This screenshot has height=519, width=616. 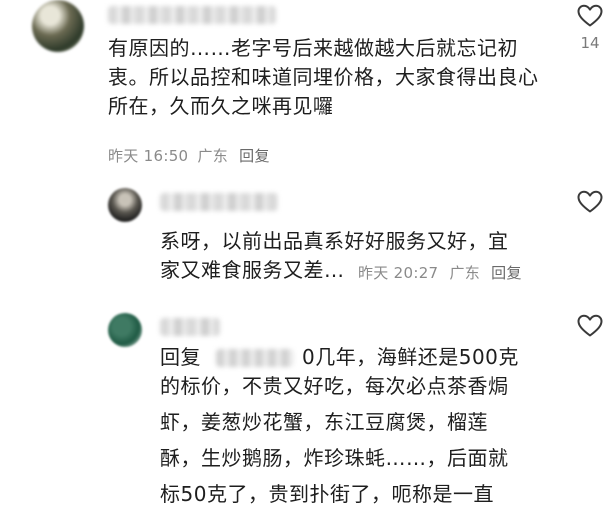 I want to click on comment-meta: 昨天 16:50 广东 回复, so click(x=189, y=155).